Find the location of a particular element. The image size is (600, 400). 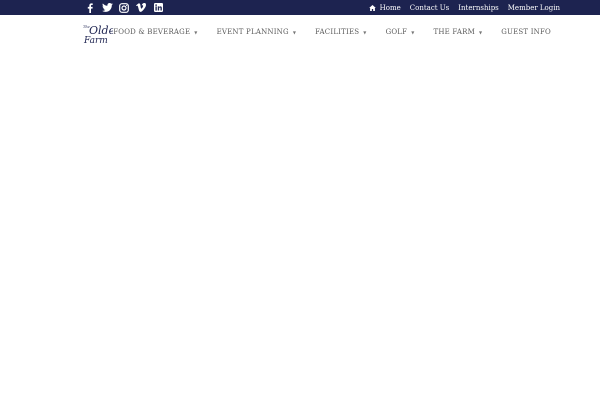

nav-the-farm: THE FARM ▼ is located at coordinates (457, 32).